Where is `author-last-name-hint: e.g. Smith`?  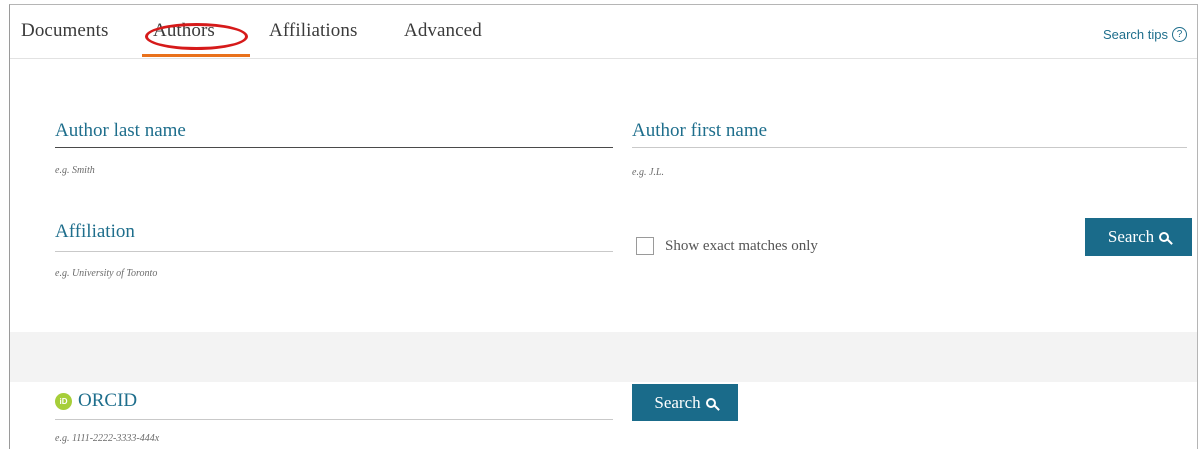 author-last-name-hint: e.g. Smith is located at coordinates (75, 170).